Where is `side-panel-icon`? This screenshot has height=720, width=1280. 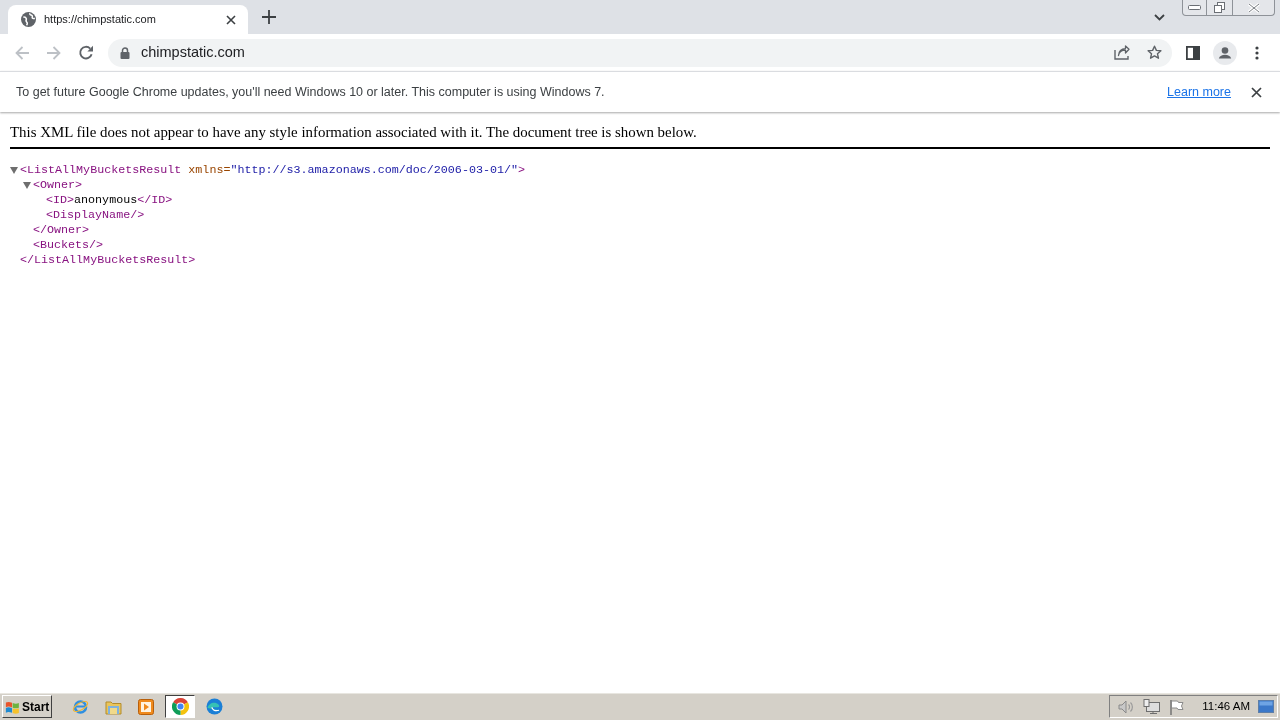 side-panel-icon is located at coordinates (1193, 52).